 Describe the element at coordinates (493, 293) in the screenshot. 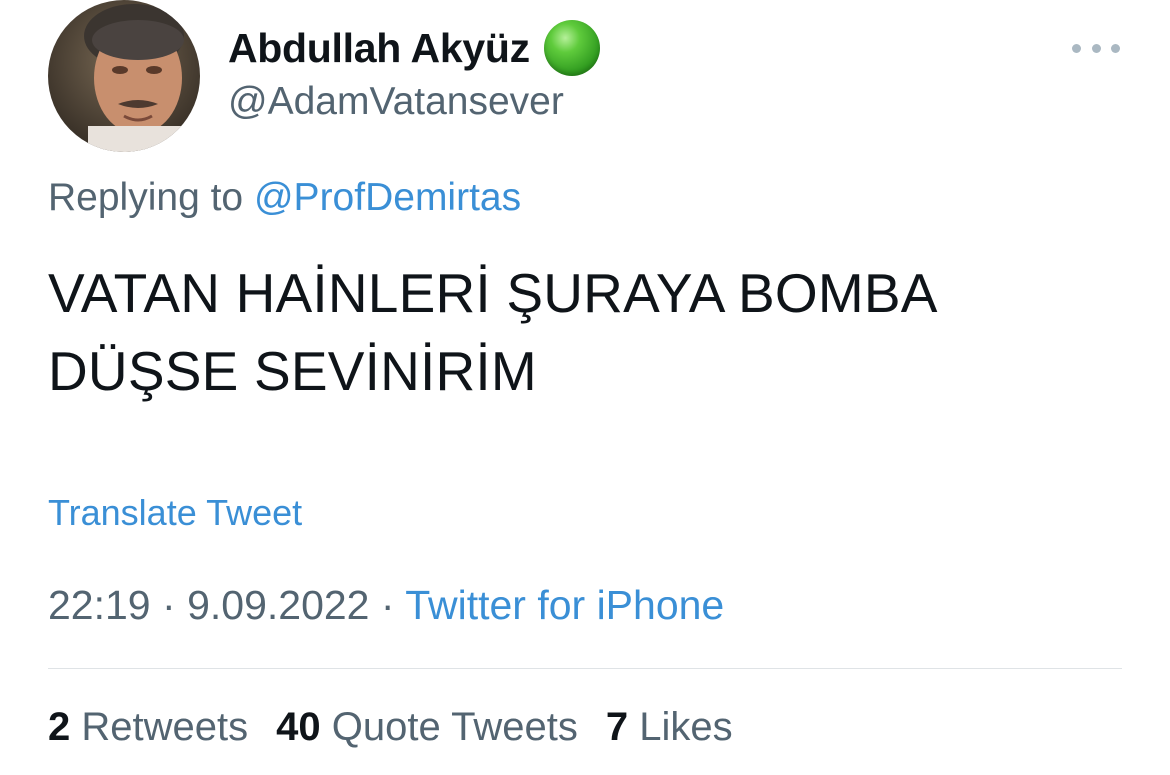

I see `tweet-text-line: VATAN HAİNLERİ ŞURAYA BOMBA` at that location.